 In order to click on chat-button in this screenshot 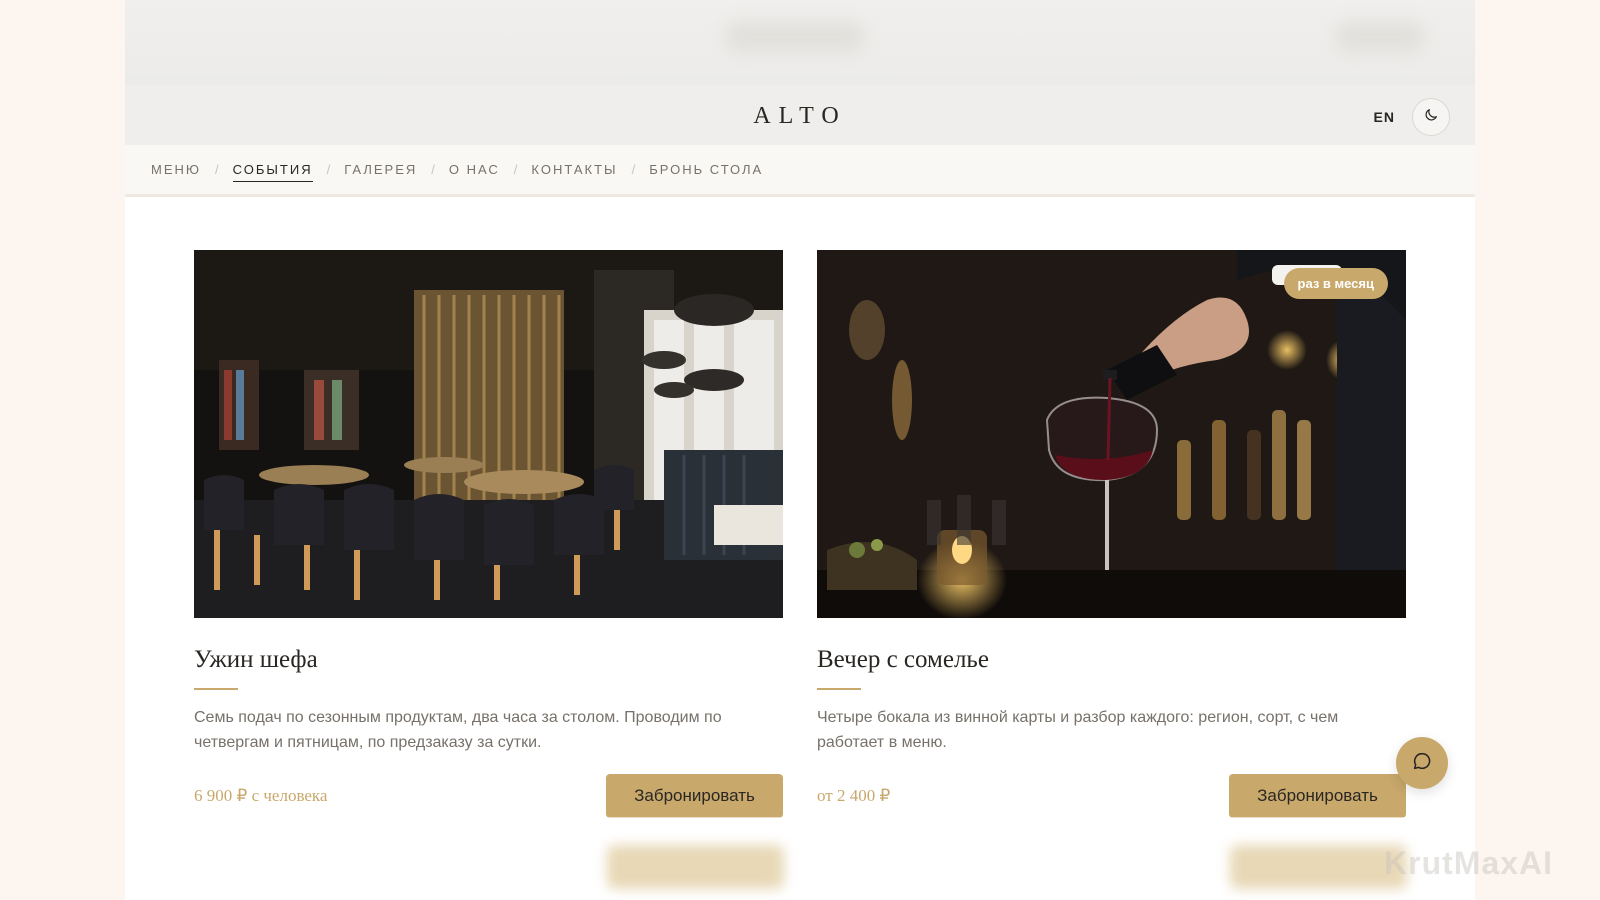, I will do `click(1422, 763)`.